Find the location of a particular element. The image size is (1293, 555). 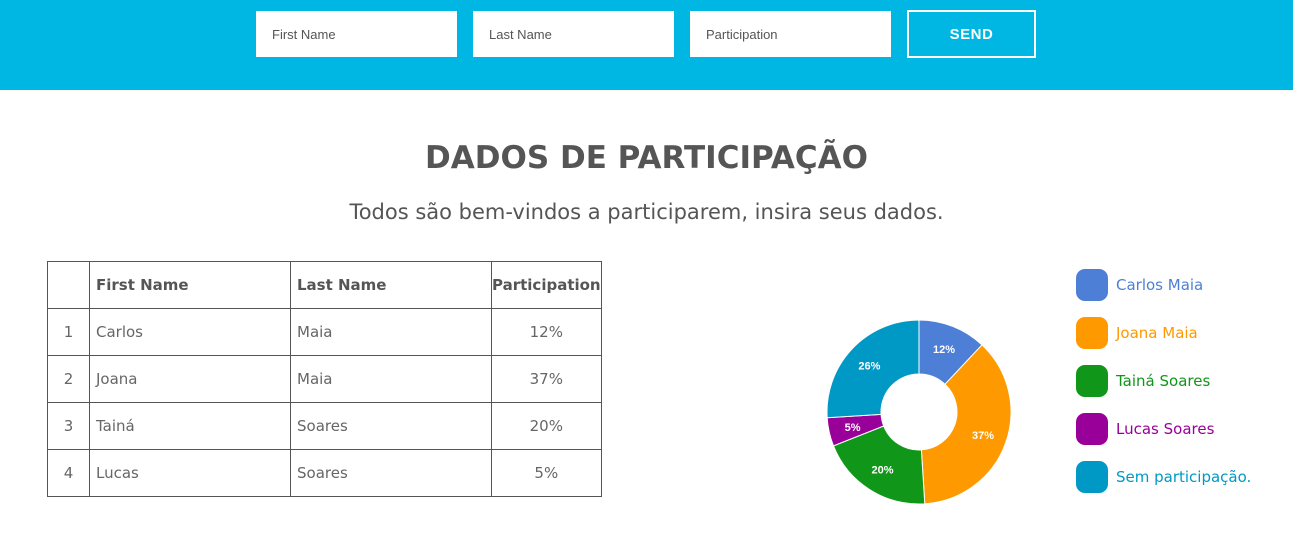

legend-item: Carlos Maia is located at coordinates (1181, 293).